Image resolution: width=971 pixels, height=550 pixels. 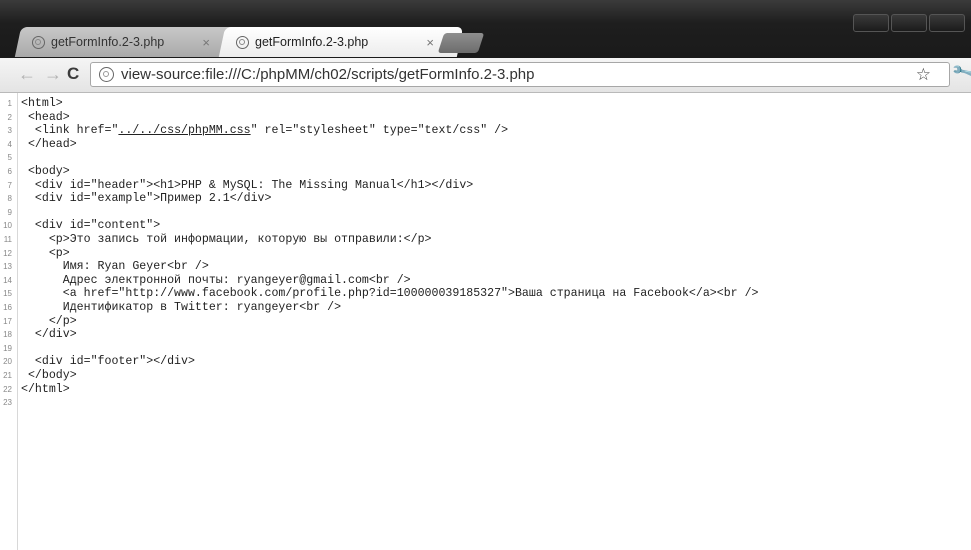 What do you see at coordinates (485, 254) in the screenshot?
I see `source-line: 12 <p>` at bounding box center [485, 254].